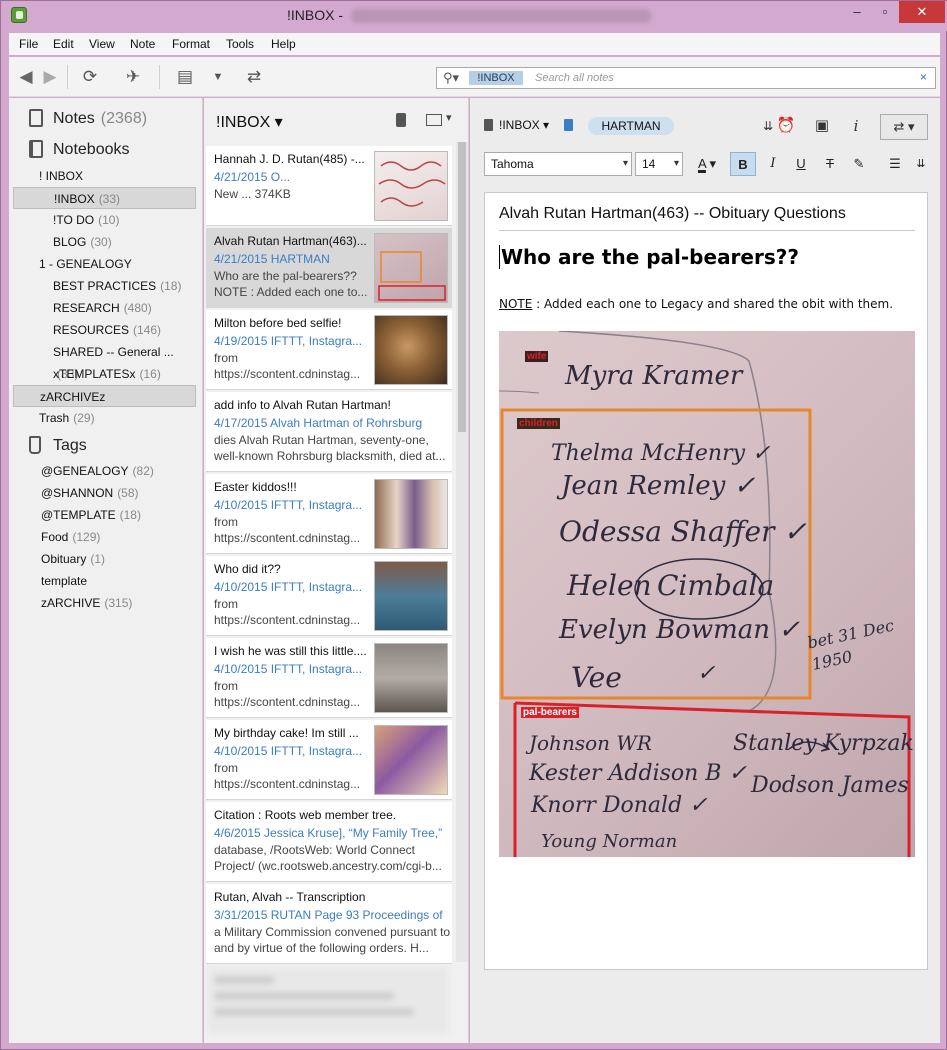 Image resolution: width=947 pixels, height=1050 pixels. Describe the element at coordinates (609, 585) in the screenshot. I see `handwriting-line: Helen` at that location.